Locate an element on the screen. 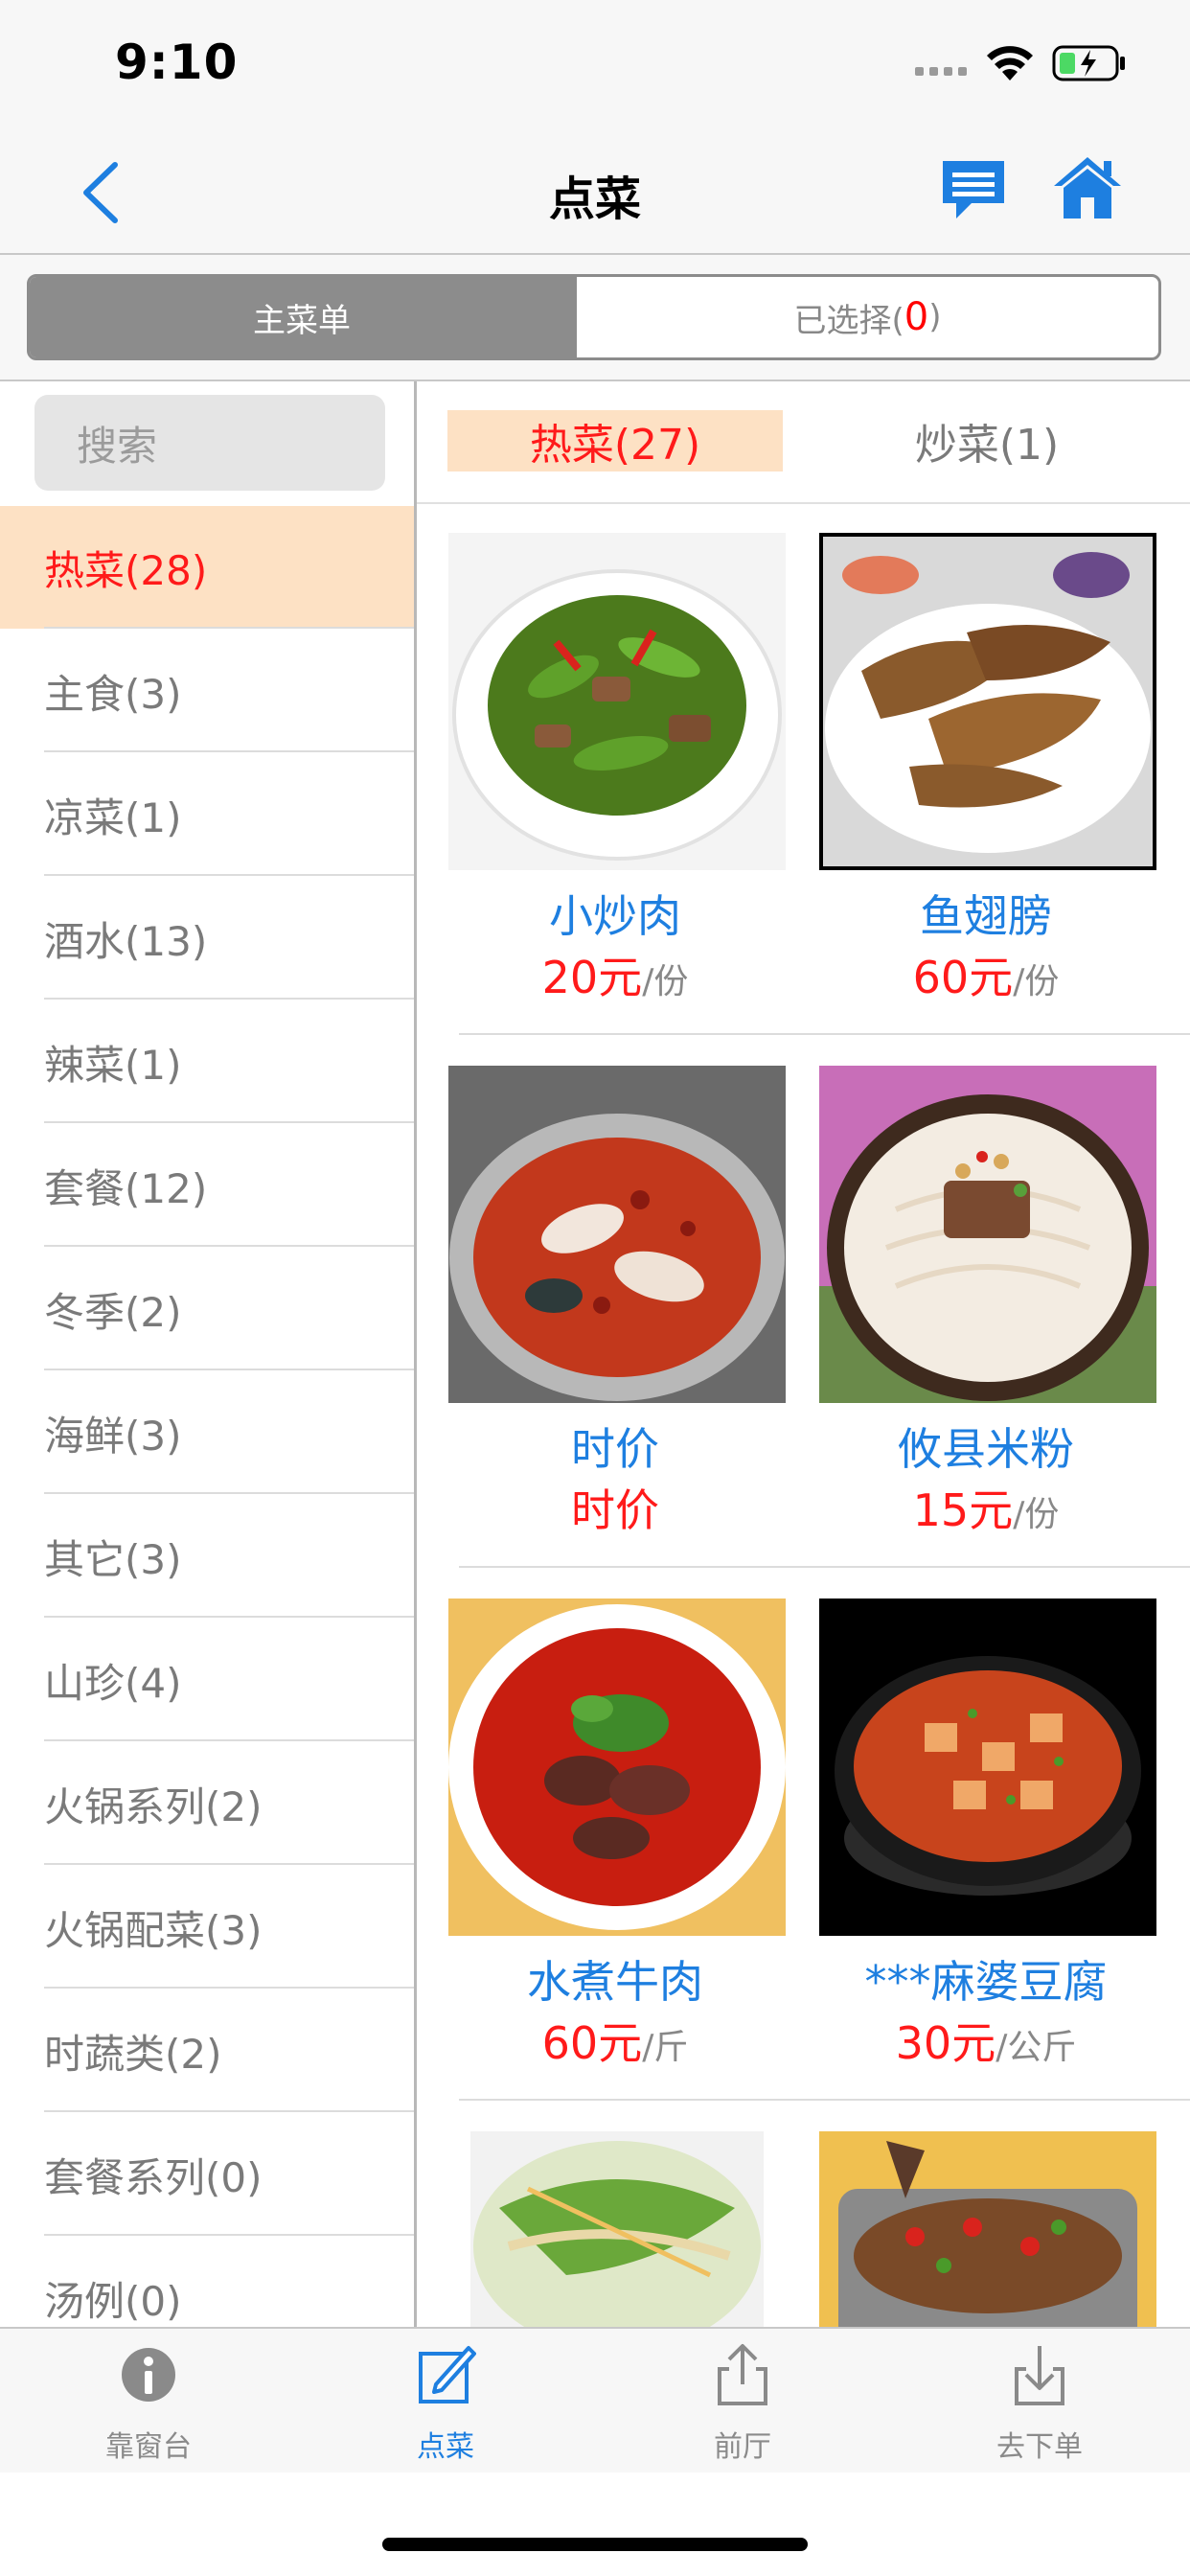  sidebar-category-item: 辣菜(1) is located at coordinates (207, 1061).